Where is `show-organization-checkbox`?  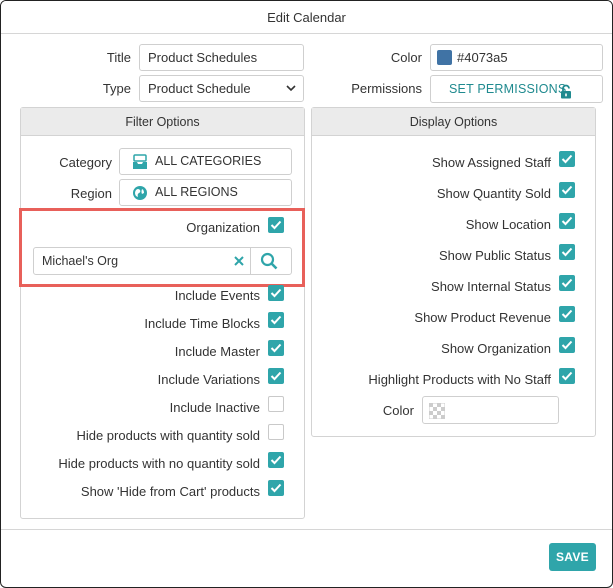
show-organization-checkbox is located at coordinates (567, 345).